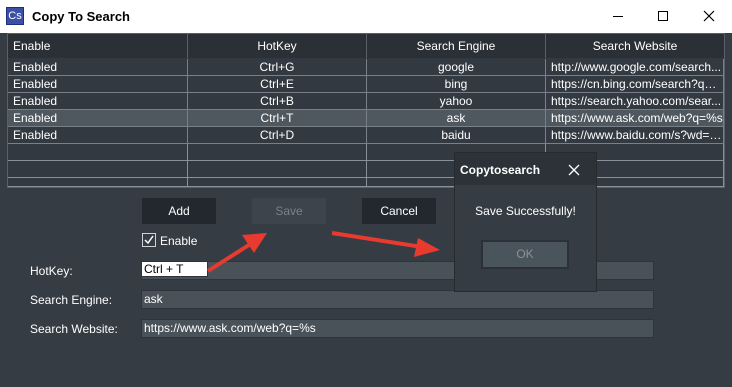  What do you see at coordinates (277, 67) in the screenshot?
I see `cell-hotkey: Ctrl+G` at bounding box center [277, 67].